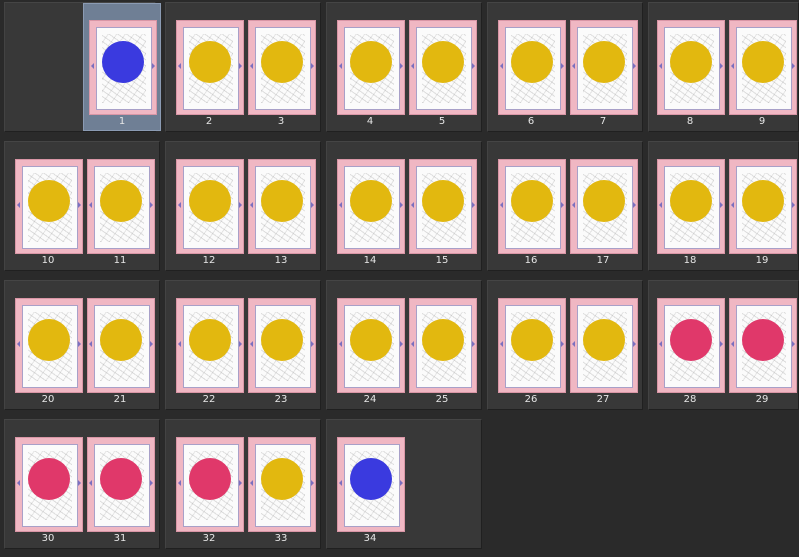 The width and height of the screenshot is (799, 557). I want to click on page-number: 25, so click(442, 399).